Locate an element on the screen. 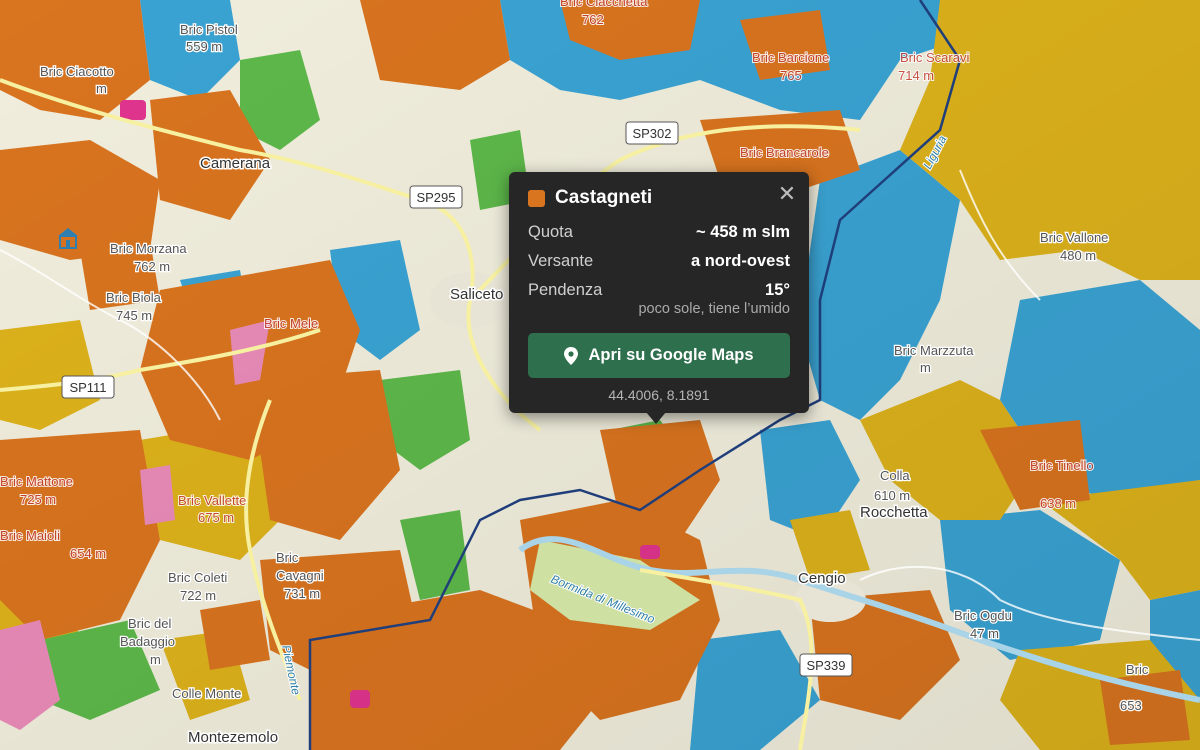 Image resolution: width=1200 pixels, height=750 pixels. svg-text: 654 m is located at coordinates (88, 553).